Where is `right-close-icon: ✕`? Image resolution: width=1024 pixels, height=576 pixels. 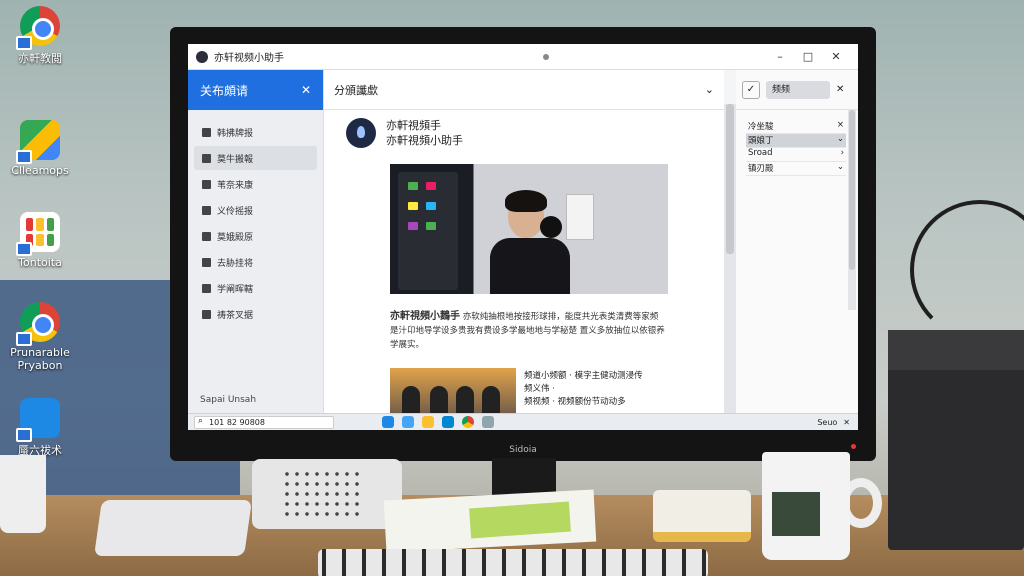 right-close-icon: ✕ is located at coordinates (840, 89).